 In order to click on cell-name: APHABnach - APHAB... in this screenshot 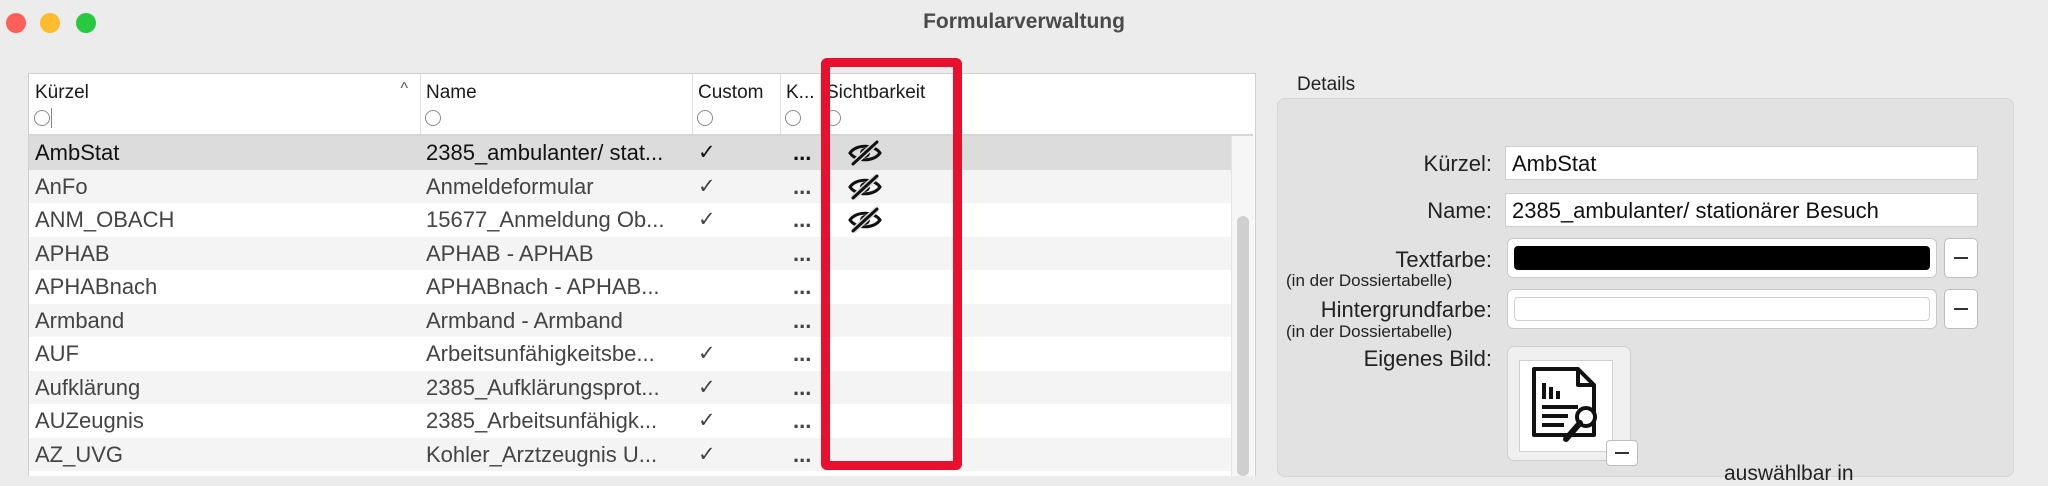, I will do `click(543, 286)`.